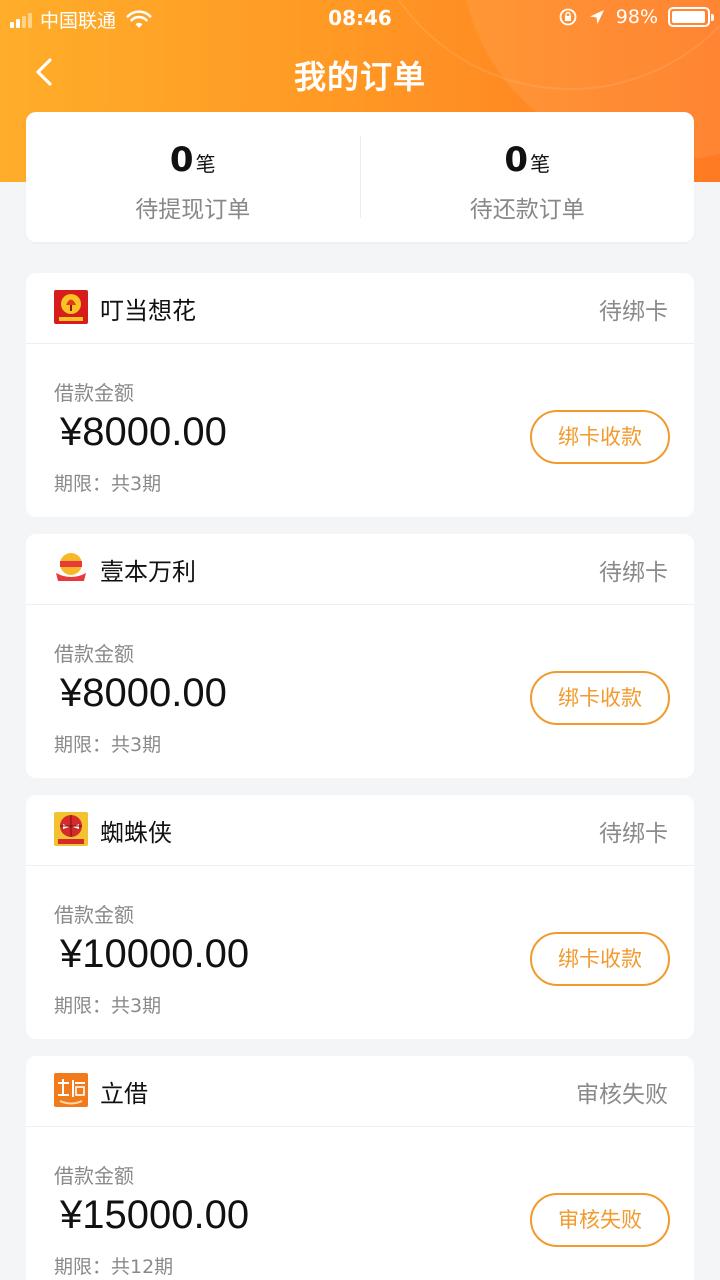  Describe the element at coordinates (71, 1090) in the screenshot. I see `lijie-logo-icon` at that location.